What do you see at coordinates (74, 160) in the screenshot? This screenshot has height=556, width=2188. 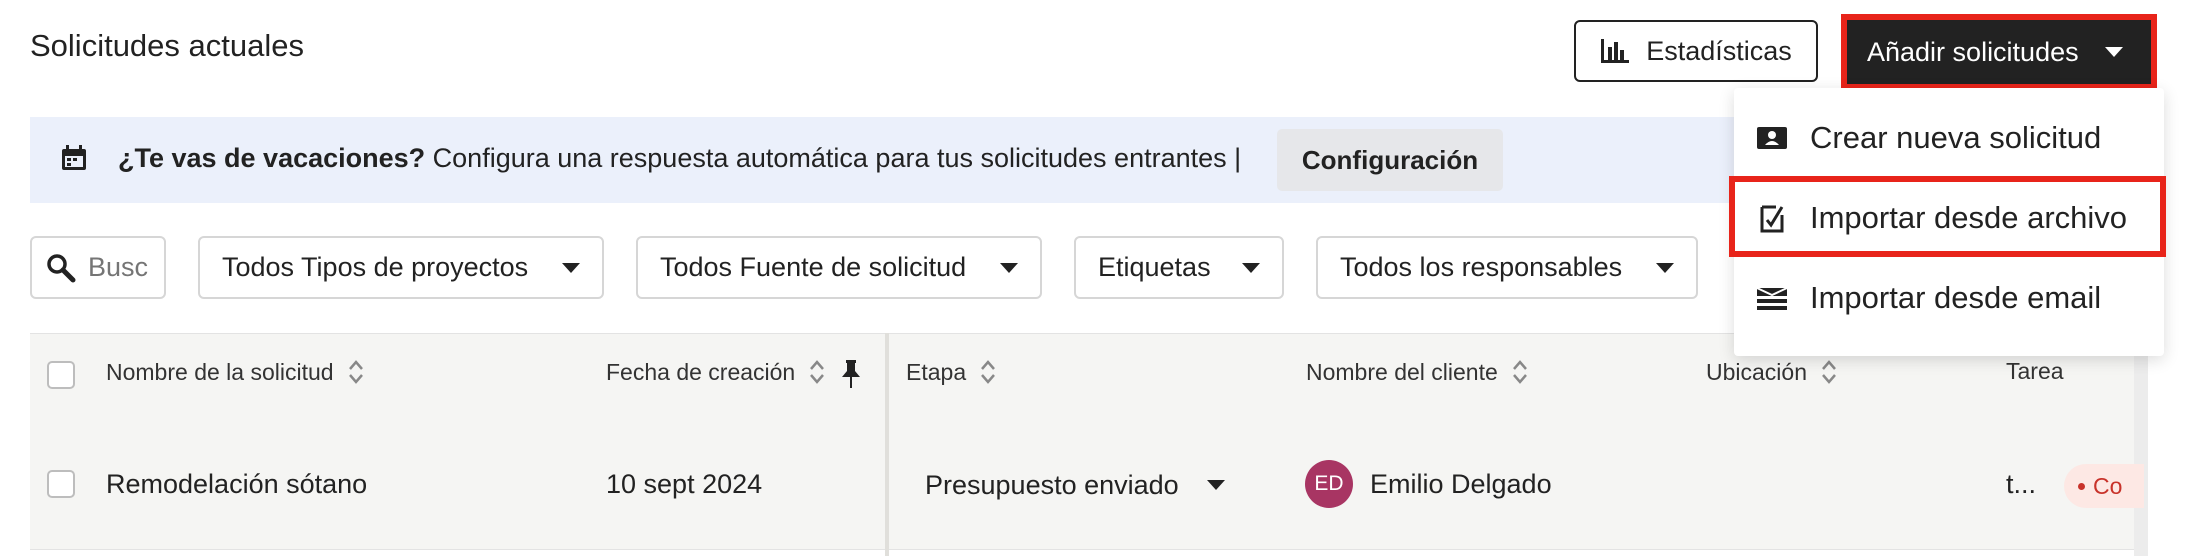 I see `calendar-icon` at bounding box center [74, 160].